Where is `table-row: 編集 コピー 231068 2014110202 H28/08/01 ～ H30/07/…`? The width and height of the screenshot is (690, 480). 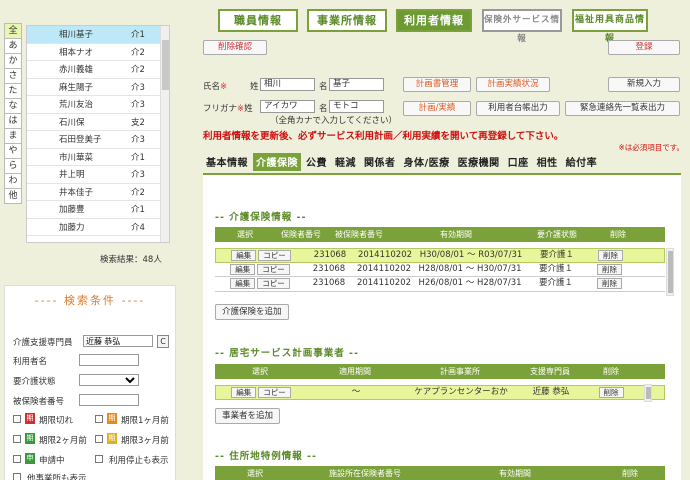 table-row: 編集 コピー 231068 2014110202 H28/08/01 ～ H30/07/… is located at coordinates (440, 270).